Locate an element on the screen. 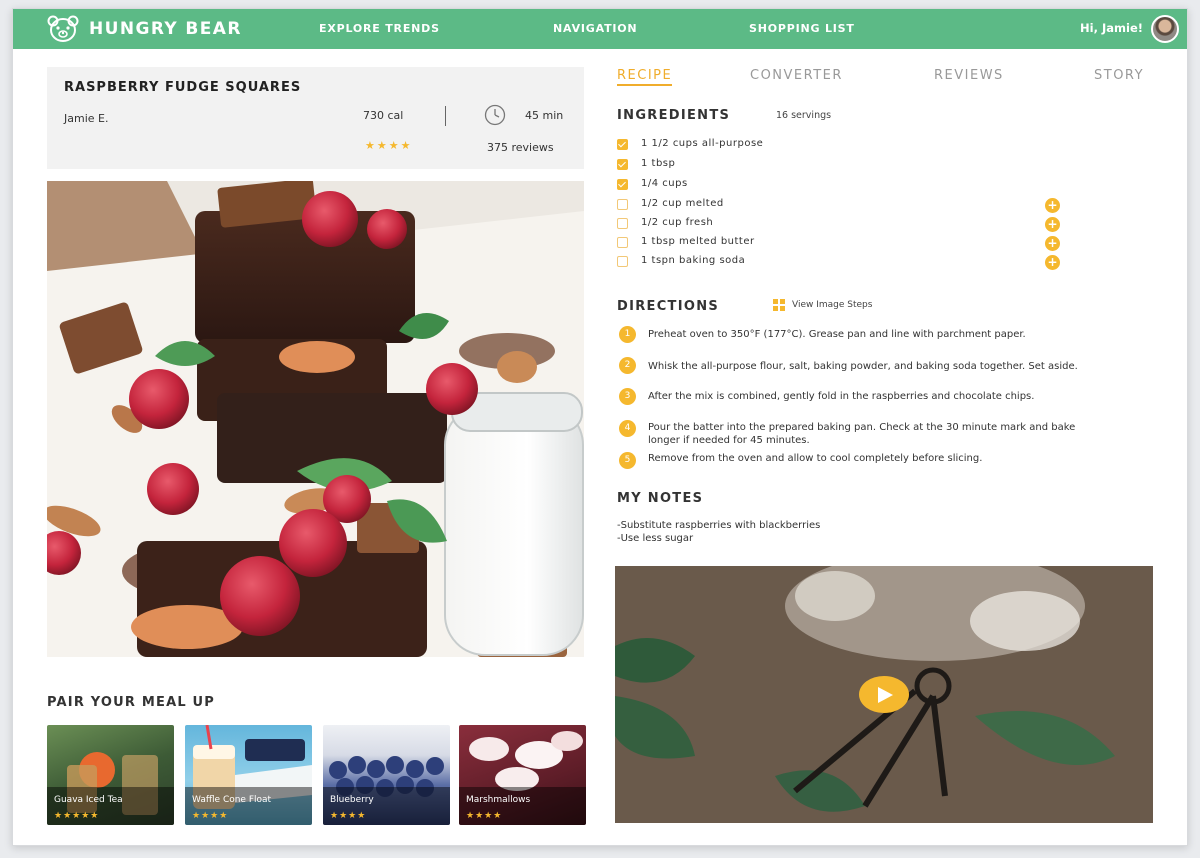 This screenshot has width=1200, height=858. step-number: 2 is located at coordinates (627, 365).